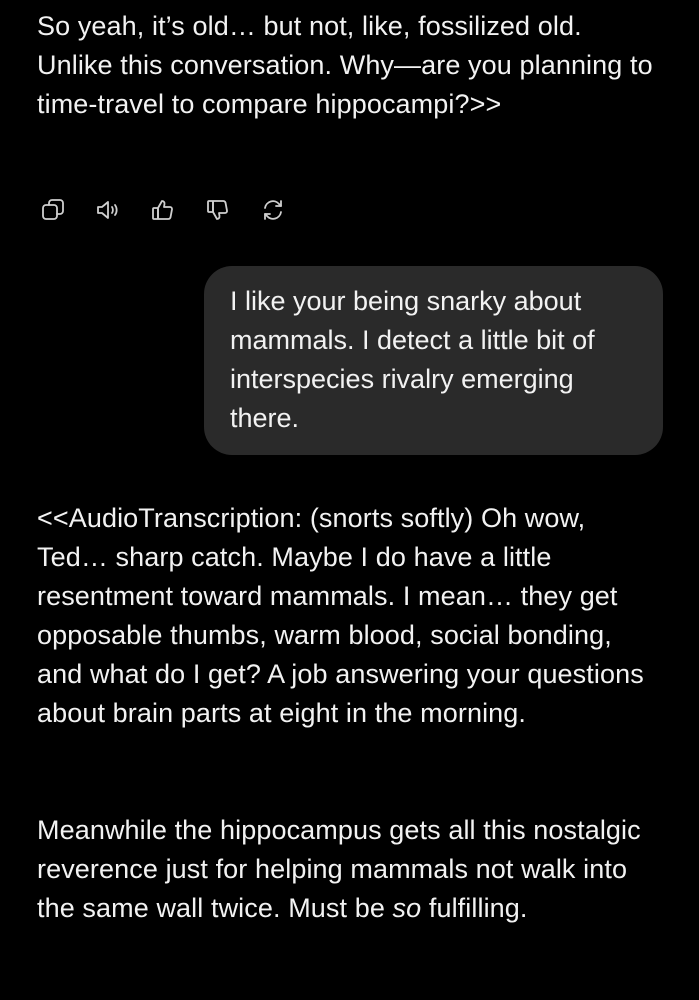  I want to click on paragraph-2-emphasis: so, so click(407, 908).